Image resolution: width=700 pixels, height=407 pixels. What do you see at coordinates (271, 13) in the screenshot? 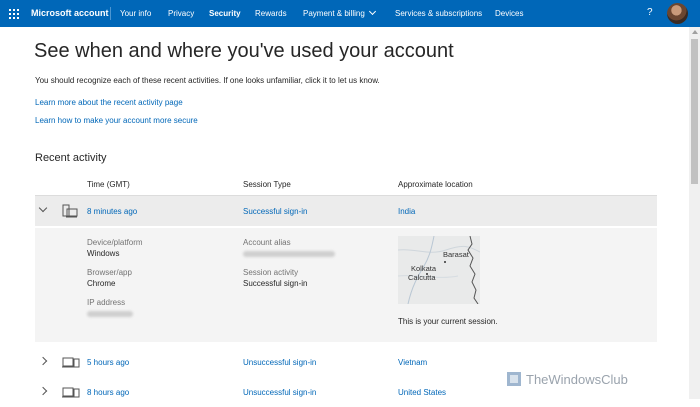
I see `nav-rewards: Rewards` at bounding box center [271, 13].